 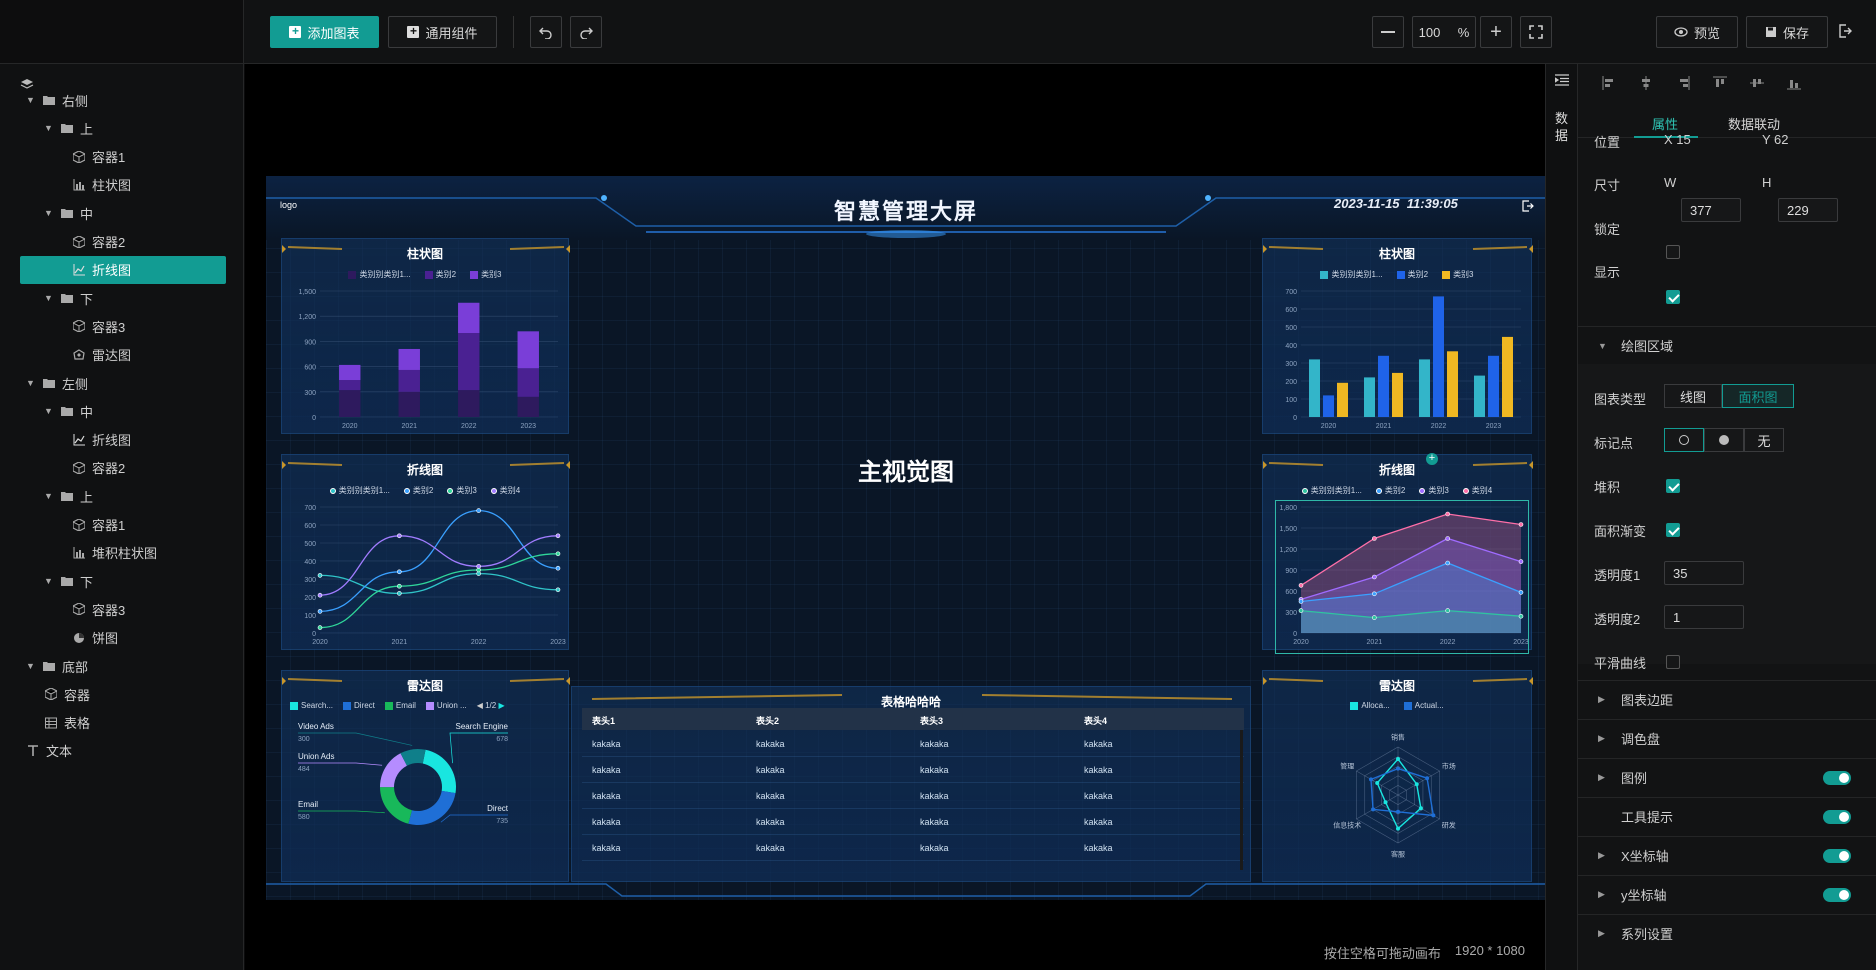 What do you see at coordinates (1775, 139) in the screenshot?
I see `y-position: Y 62` at bounding box center [1775, 139].